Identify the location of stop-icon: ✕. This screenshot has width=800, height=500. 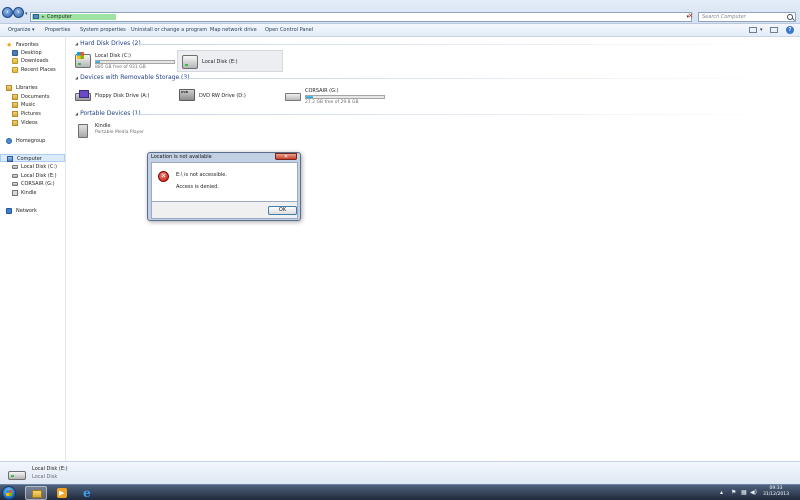
(690, 16).